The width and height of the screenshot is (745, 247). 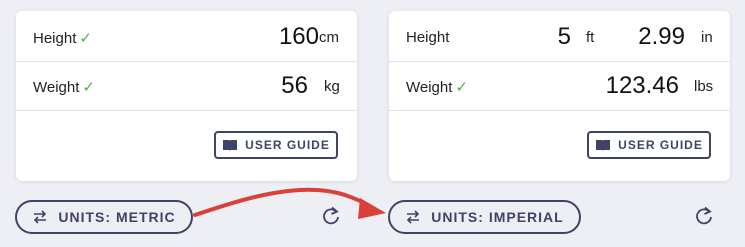 What do you see at coordinates (186, 37) in the screenshot?
I see `height-row: Height ✓ 160 cm` at bounding box center [186, 37].